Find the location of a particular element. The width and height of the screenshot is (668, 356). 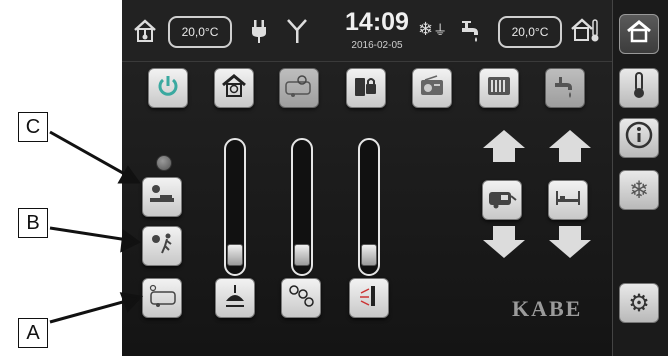

callout-arrows is located at coordinates (96, 227).